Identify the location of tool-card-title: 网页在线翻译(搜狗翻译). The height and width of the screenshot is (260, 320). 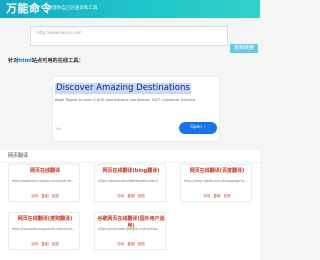
(45, 219).